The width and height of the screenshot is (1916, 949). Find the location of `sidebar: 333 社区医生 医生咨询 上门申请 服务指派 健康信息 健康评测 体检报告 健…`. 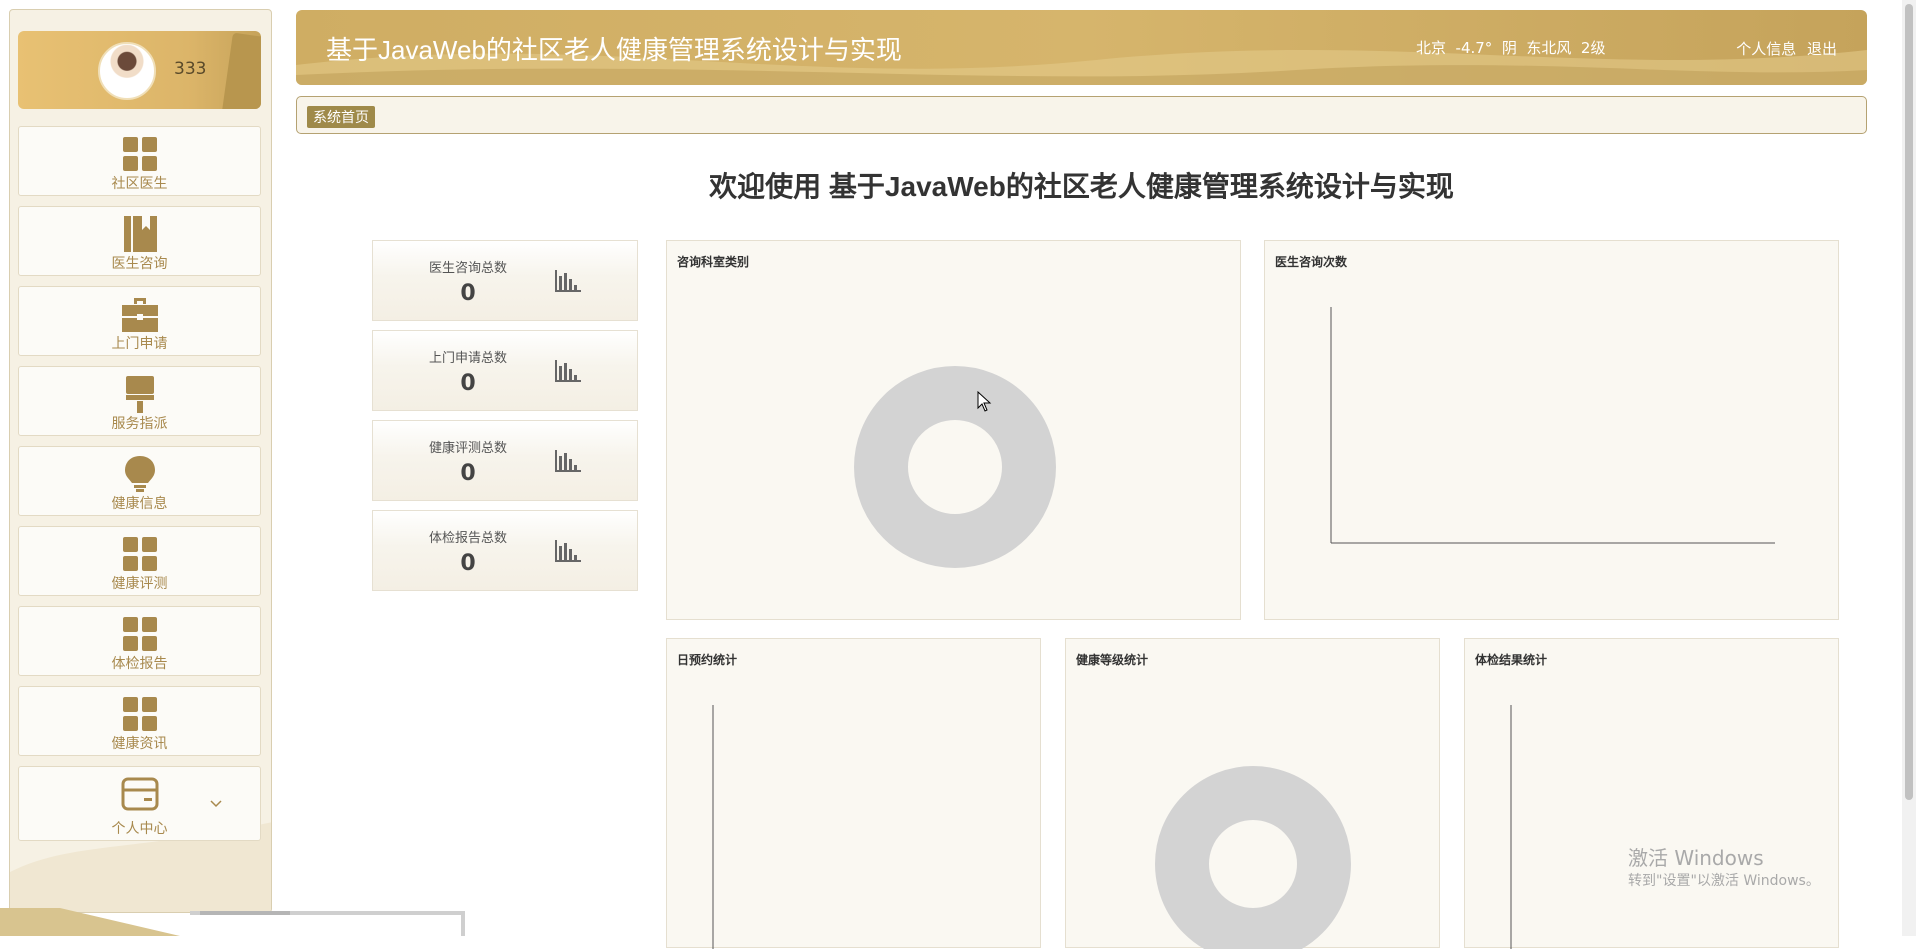

sidebar: 333 社区医生 医生咨询 上门申请 服务指派 健康信息 健康评测 体检报告 健… is located at coordinates (140, 461).